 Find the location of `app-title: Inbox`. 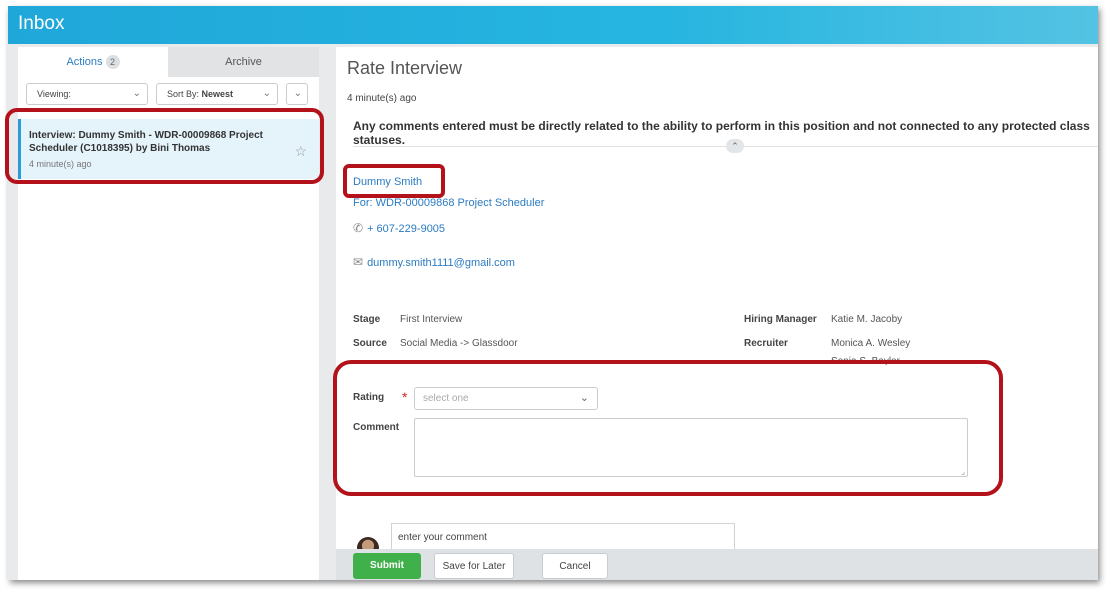

app-title: Inbox is located at coordinates (41, 23).